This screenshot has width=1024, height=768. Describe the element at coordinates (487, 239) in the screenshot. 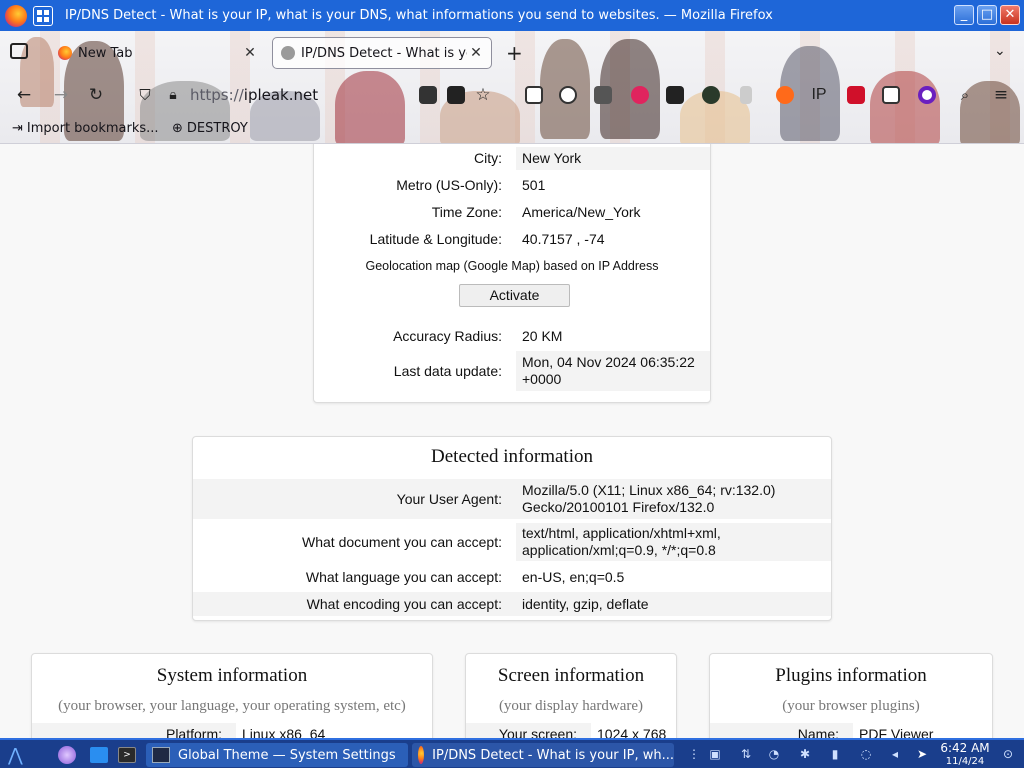

I see `geo-row-latlong: Latitude & Longitude: 40.7157 , -74` at that location.